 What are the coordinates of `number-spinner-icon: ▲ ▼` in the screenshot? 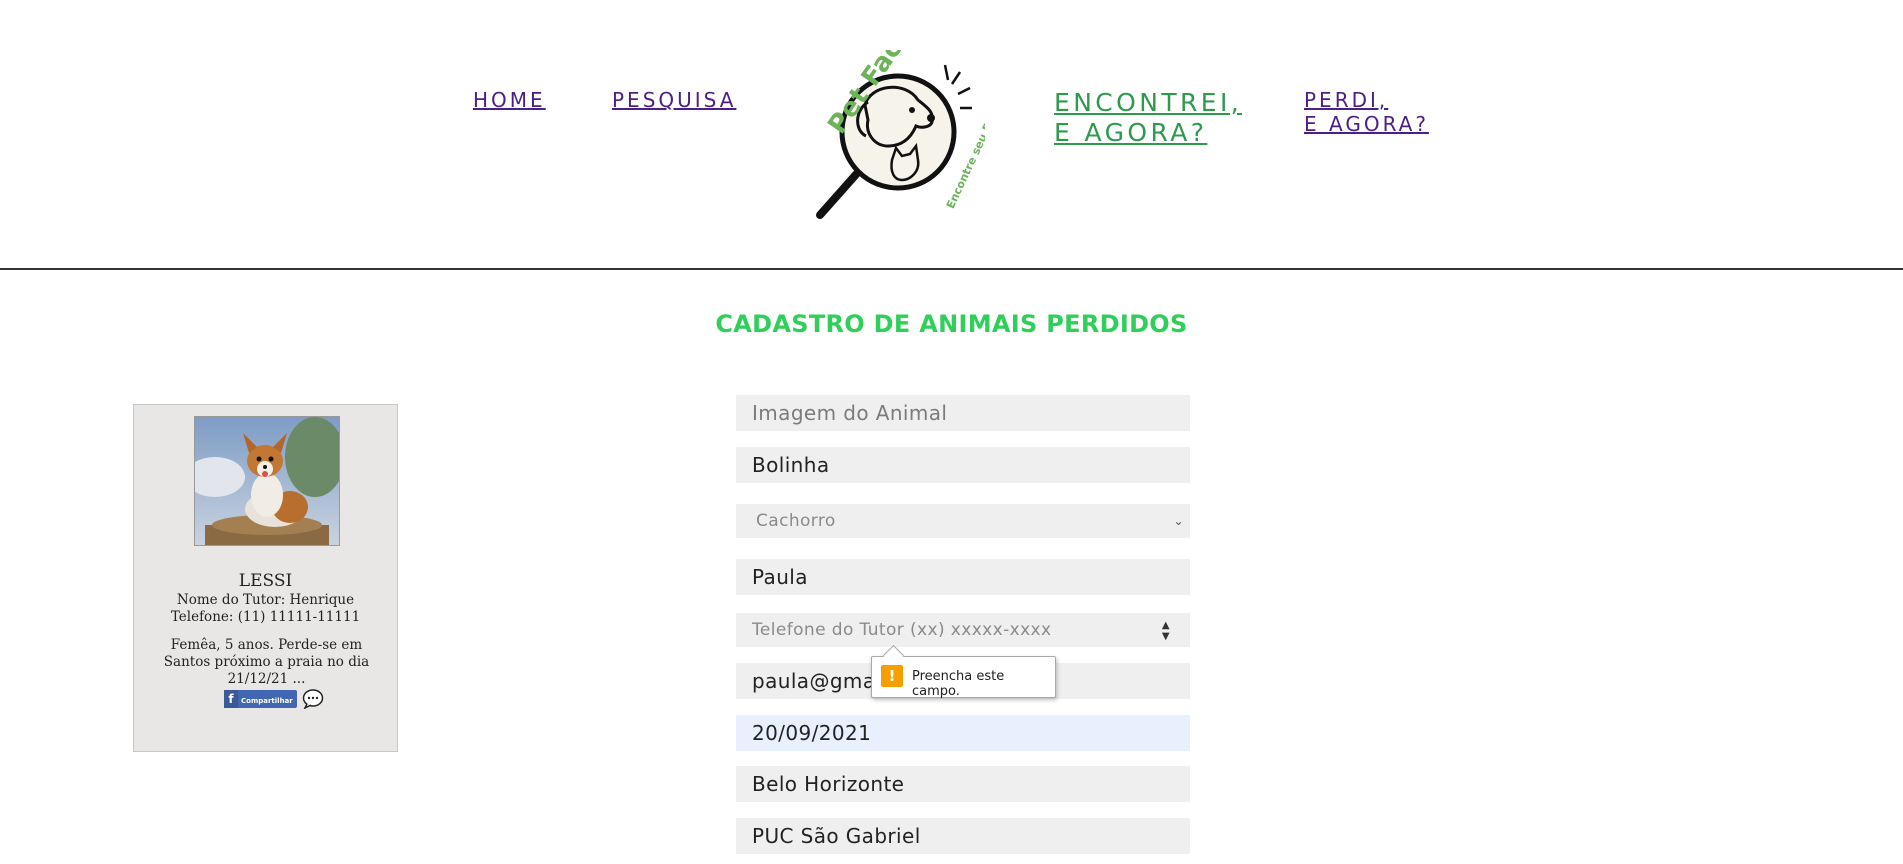 It's located at (1166, 627).